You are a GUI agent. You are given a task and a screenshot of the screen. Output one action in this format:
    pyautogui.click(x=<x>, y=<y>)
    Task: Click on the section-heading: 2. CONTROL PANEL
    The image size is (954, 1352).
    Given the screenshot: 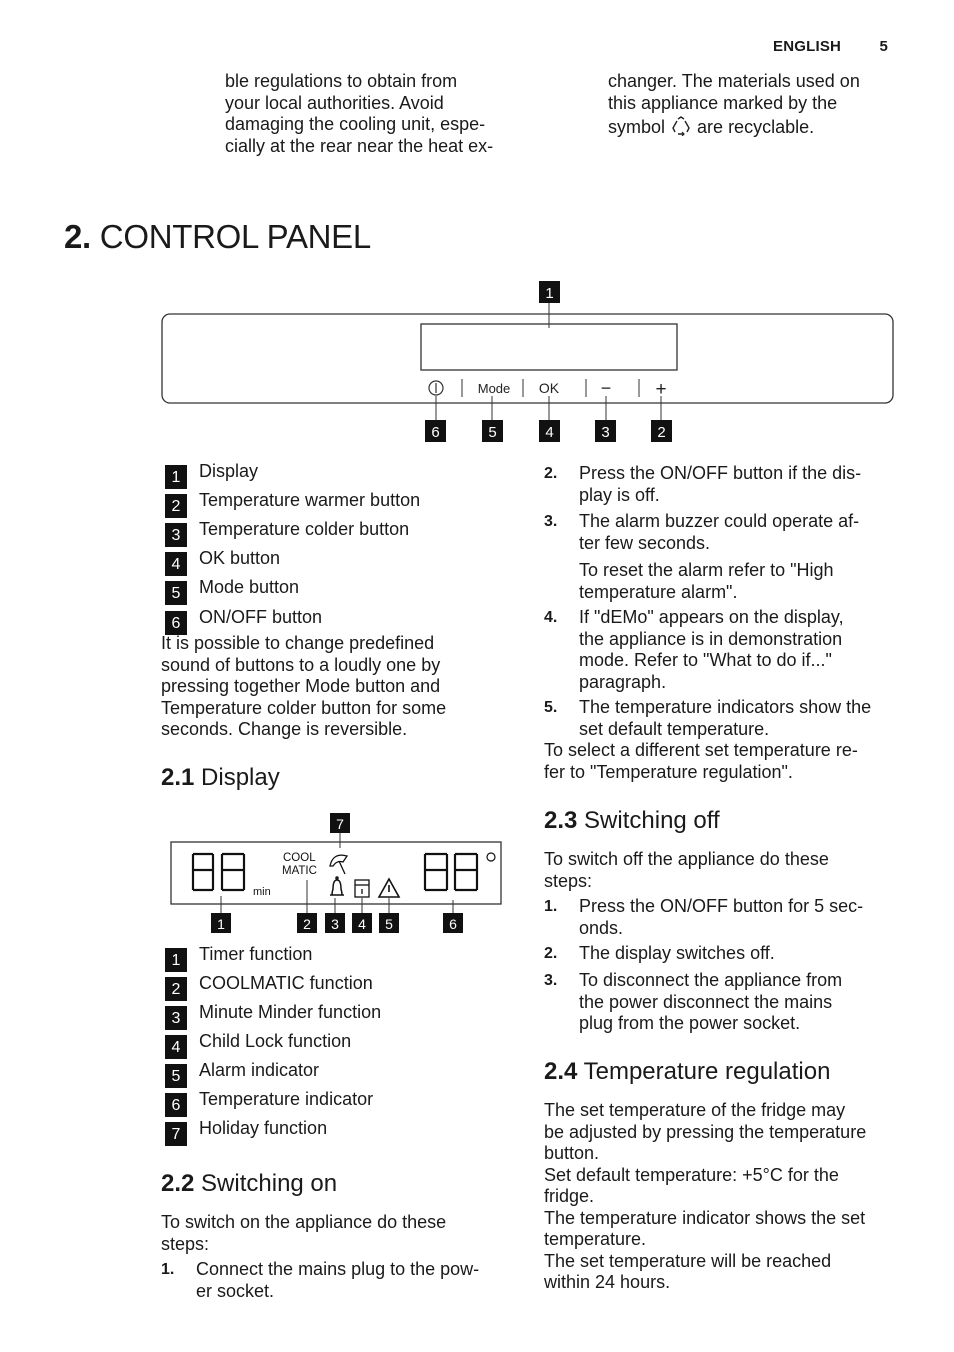 What is the action you would take?
    pyautogui.click(x=217, y=237)
    